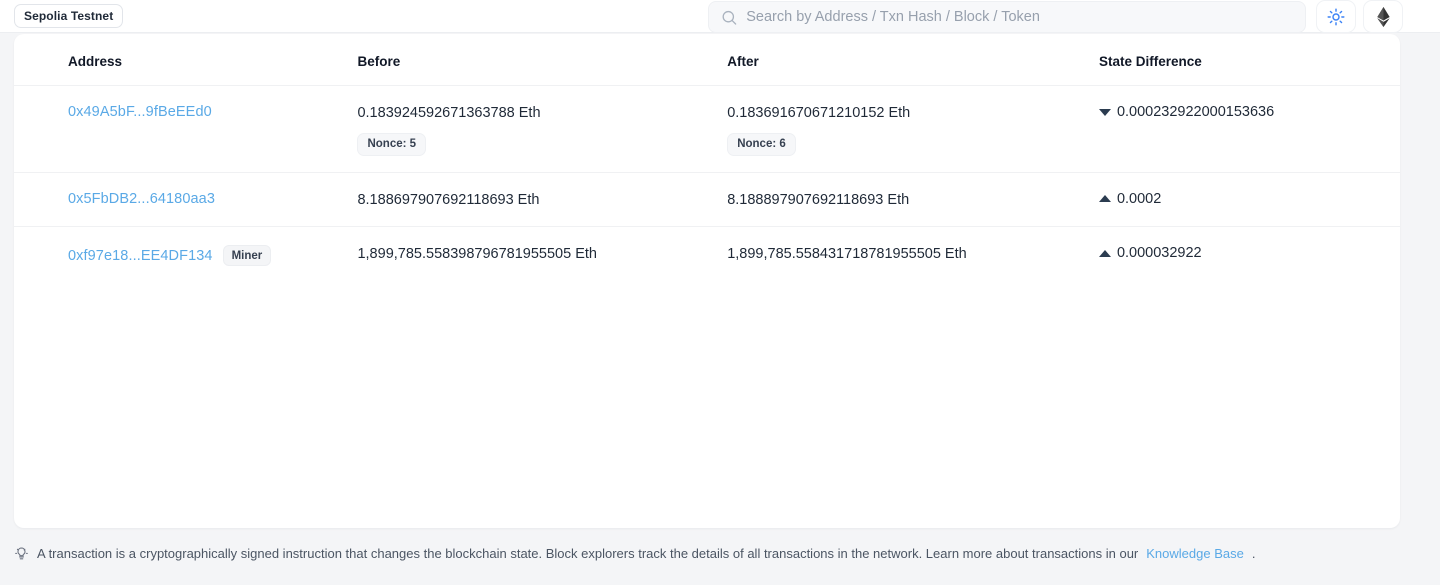  I want to click on after-balance: 8.188897907692118693 Eth, so click(818, 199).